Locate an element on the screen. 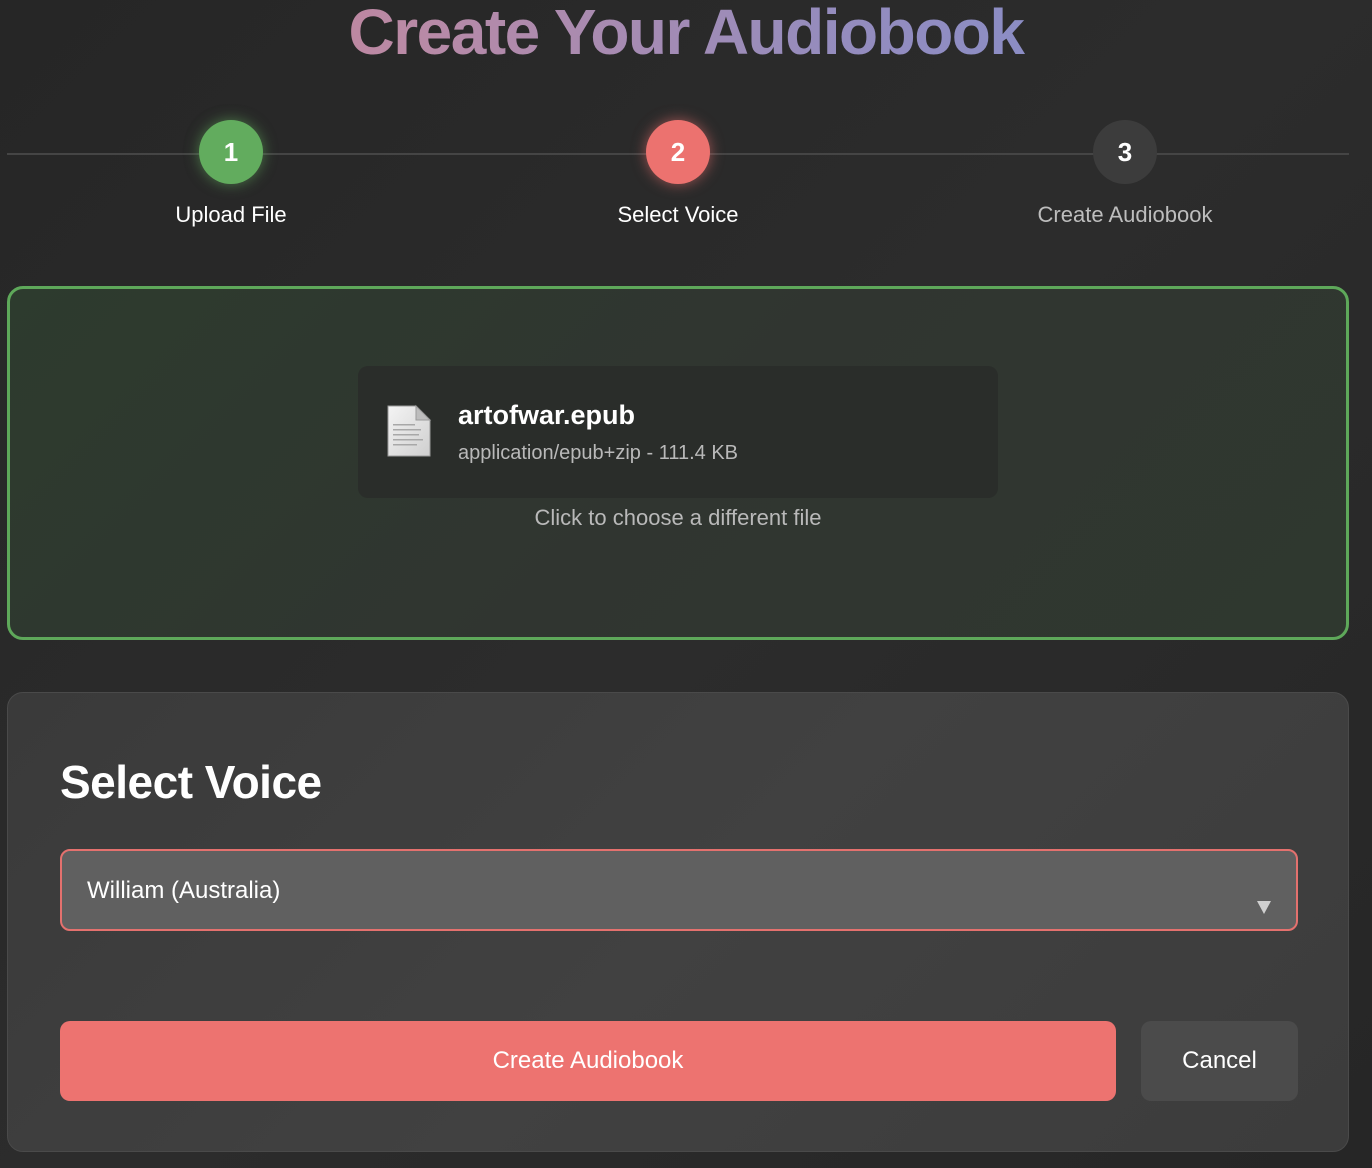 Image resolution: width=1372 pixels, height=1168 pixels. file-name: artofwar.epub is located at coordinates (547, 415).